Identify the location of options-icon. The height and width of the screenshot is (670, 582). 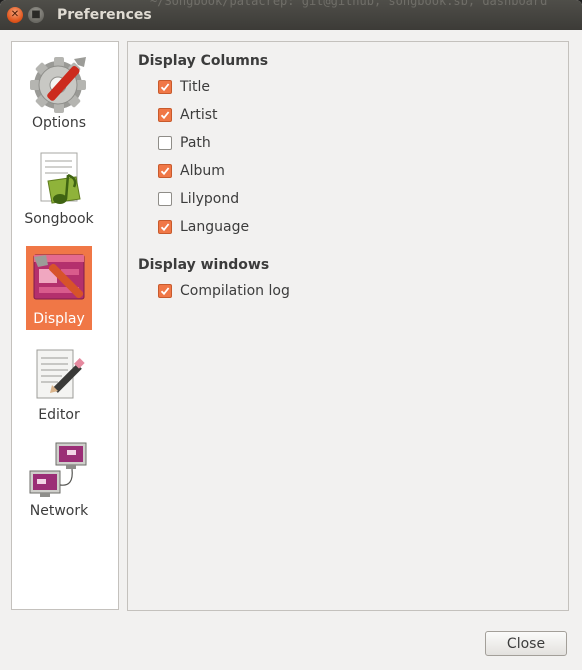
(58, 85).